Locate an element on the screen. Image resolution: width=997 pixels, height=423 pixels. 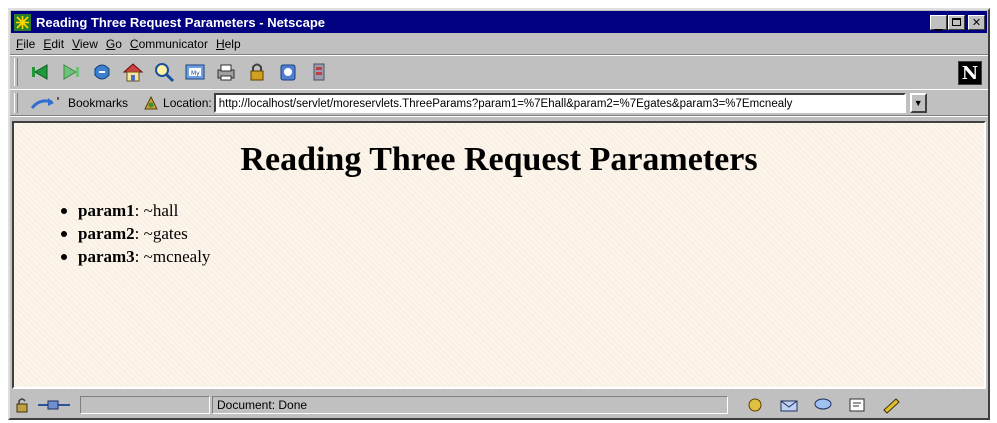
list-item: param1: ~hall is located at coordinates (522, 210).